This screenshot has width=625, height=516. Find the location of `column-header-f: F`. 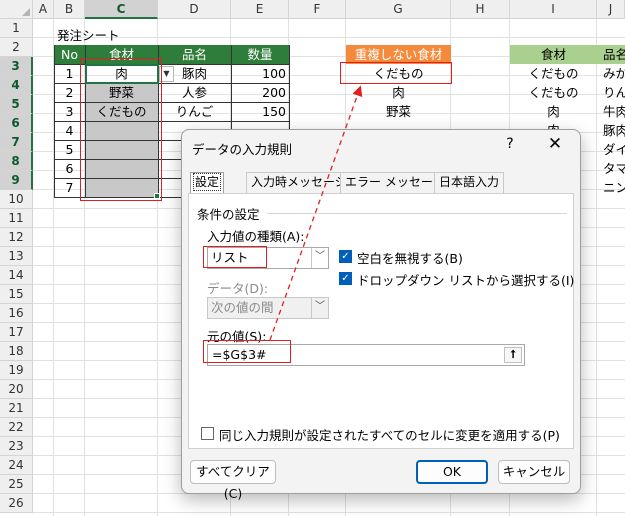

column-header-f: F is located at coordinates (317, 9).